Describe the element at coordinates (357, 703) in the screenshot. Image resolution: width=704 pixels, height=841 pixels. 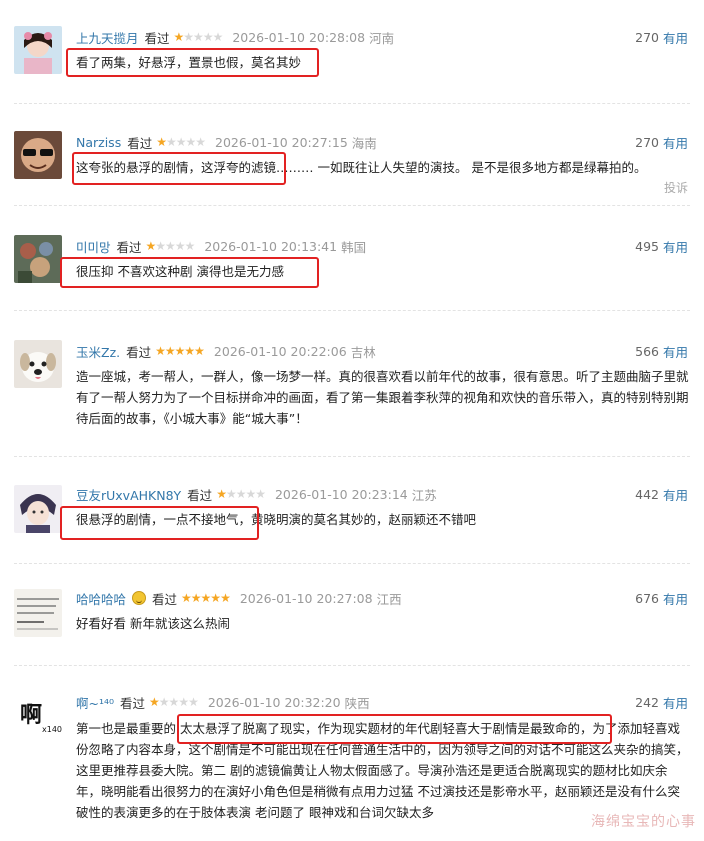
I see `location: 陕西` at that location.